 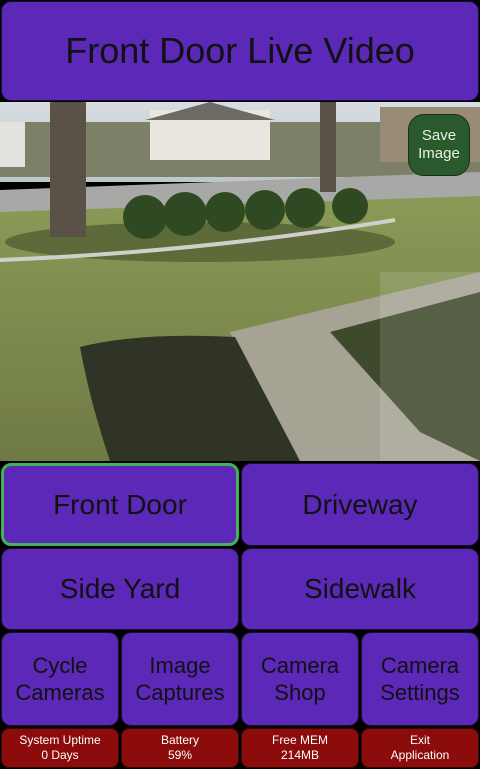 What do you see at coordinates (299, 740) in the screenshot?
I see `free-memory-label: Free MEM` at bounding box center [299, 740].